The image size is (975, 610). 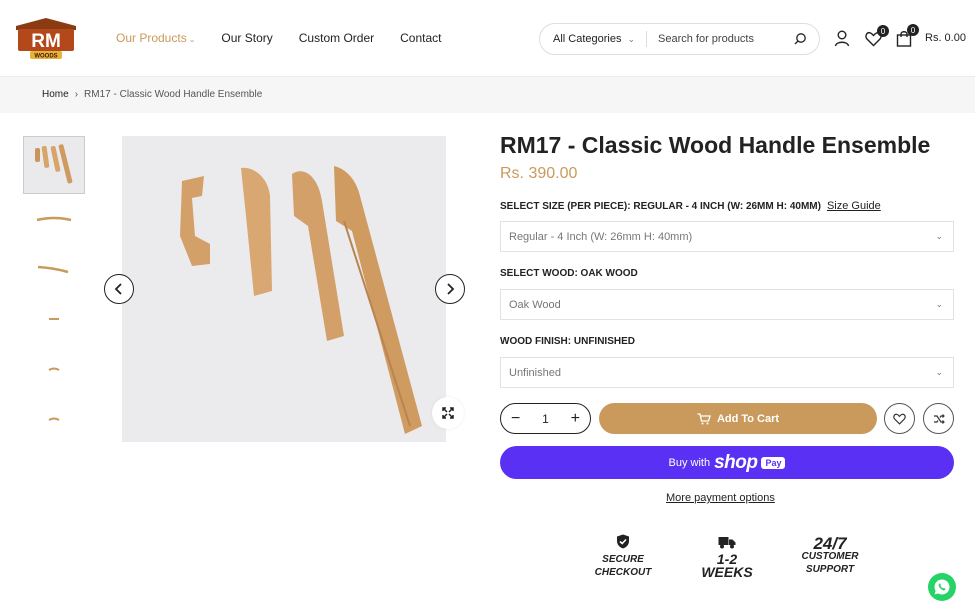 I want to click on whatsapp-chat-button, so click(x=942, y=587).